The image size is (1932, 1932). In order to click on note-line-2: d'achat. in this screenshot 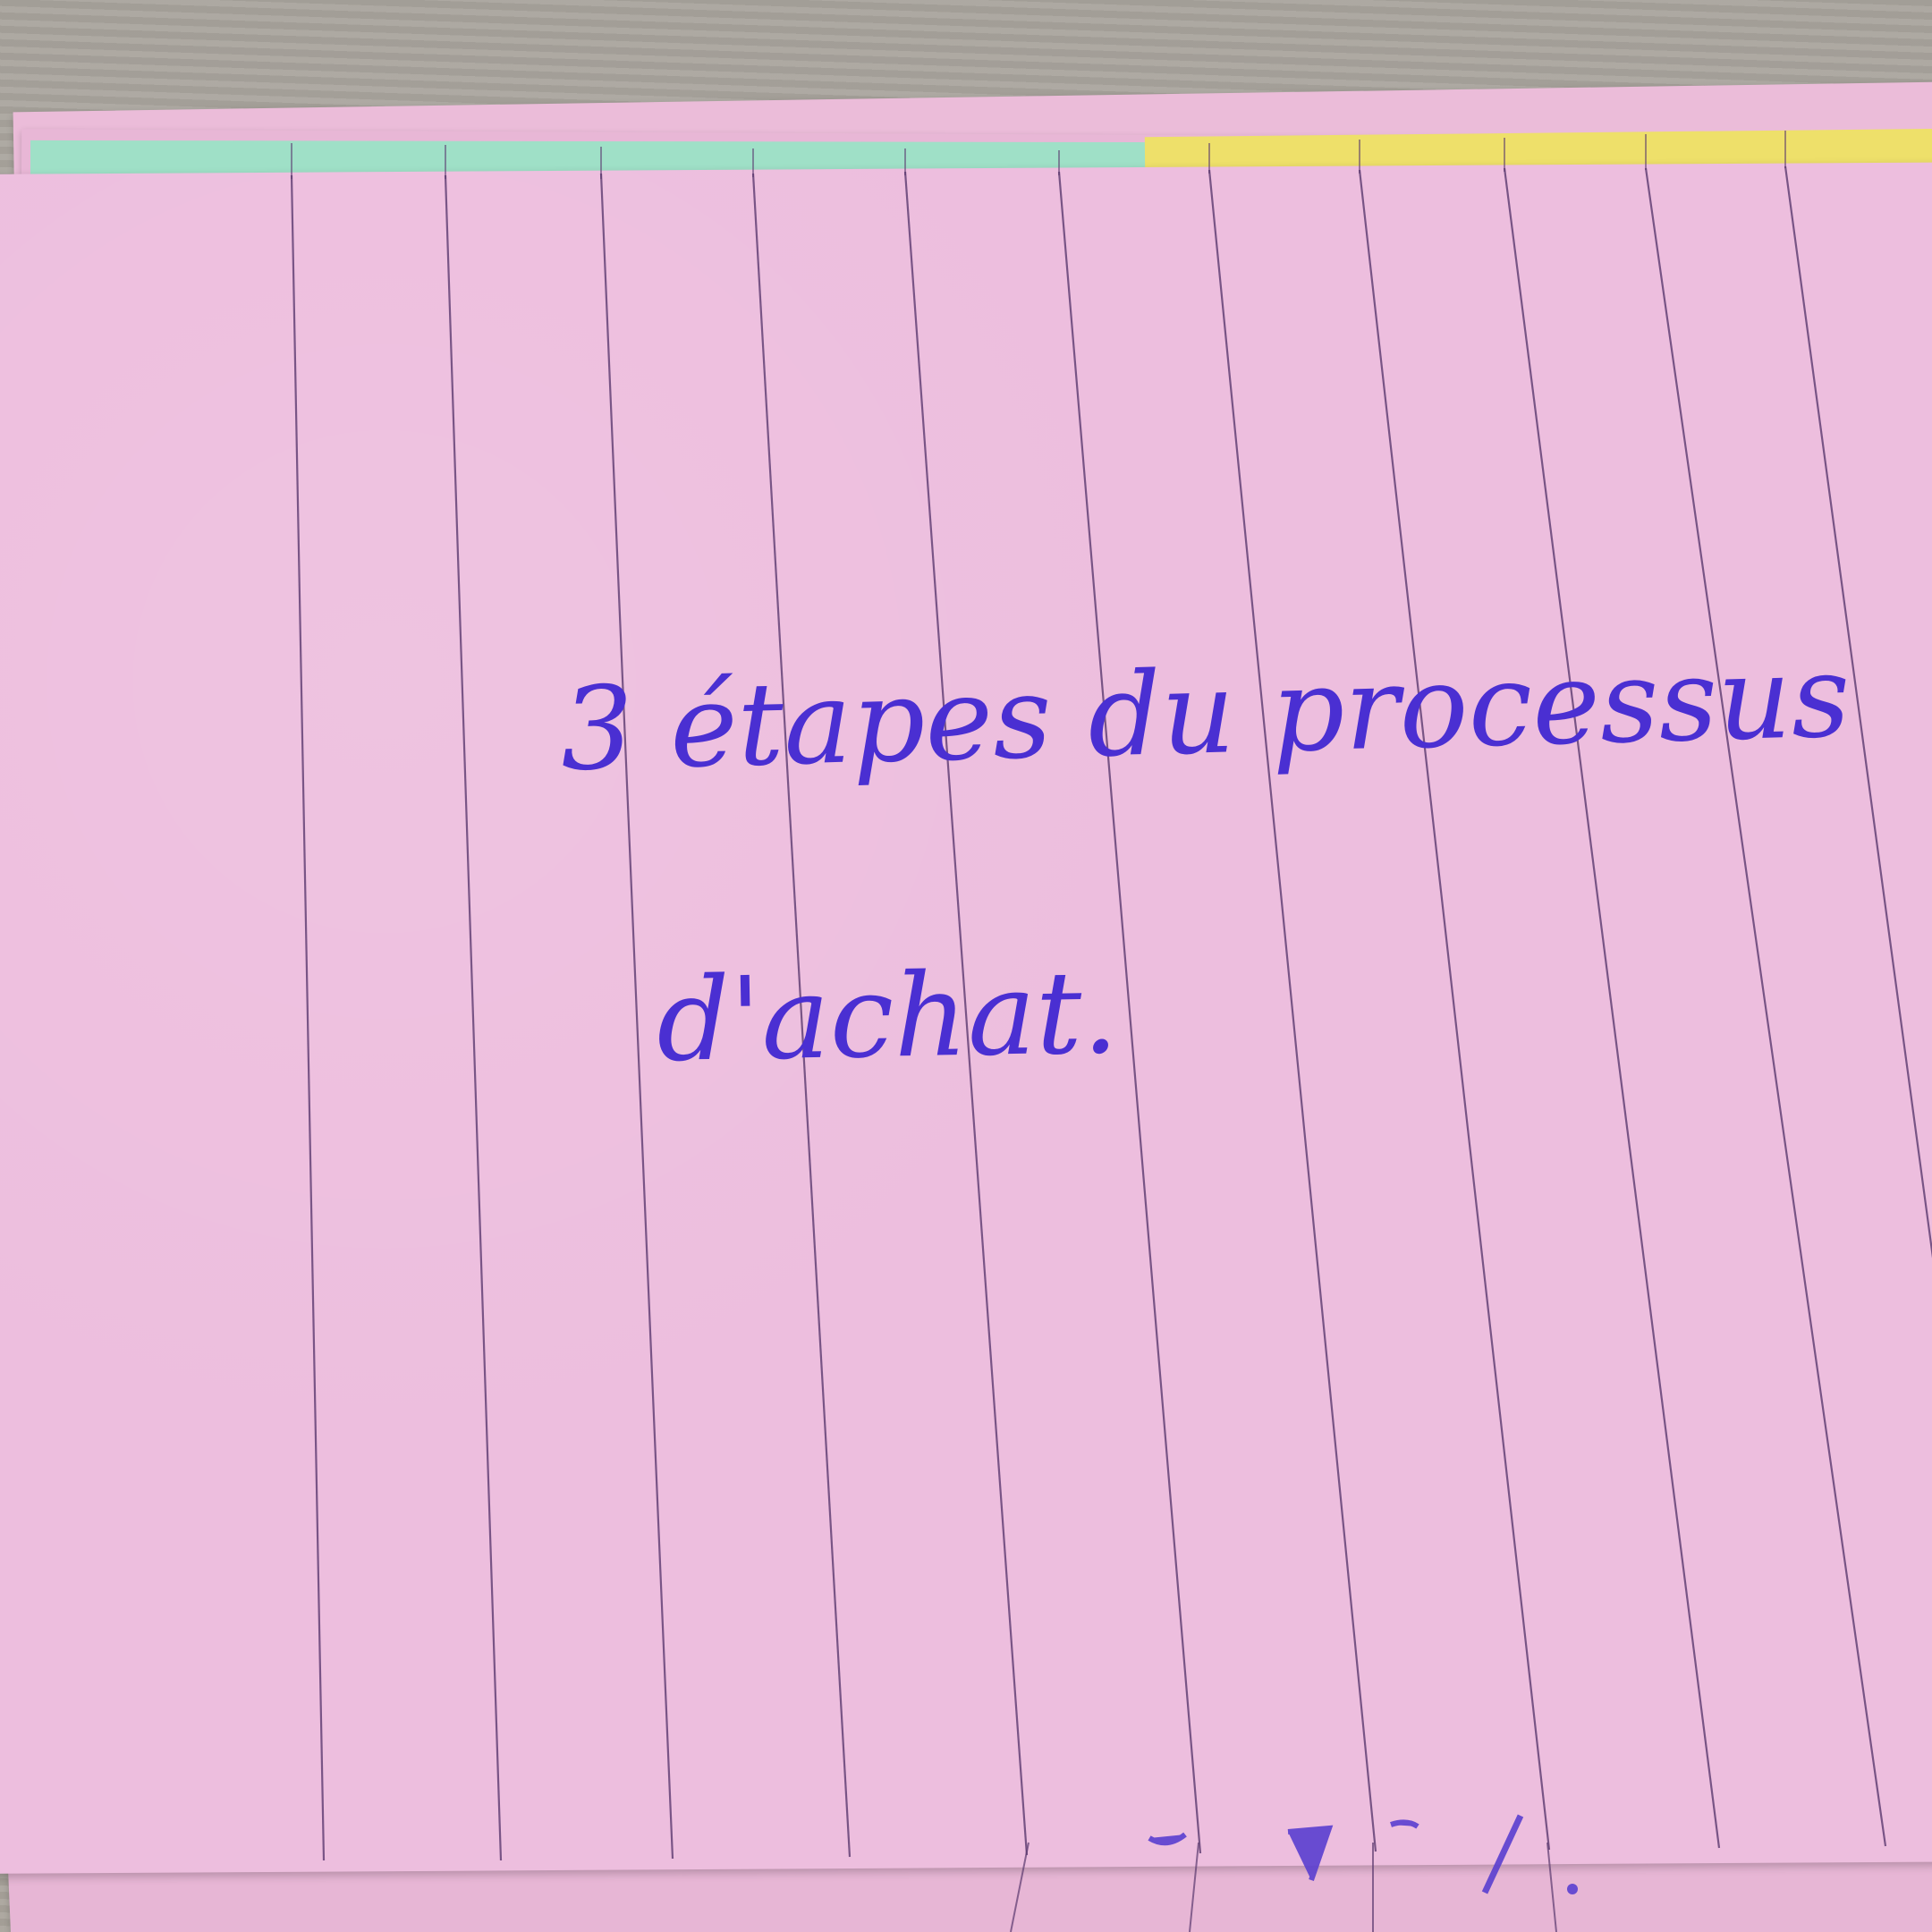, I will do `click(888, 1017)`.